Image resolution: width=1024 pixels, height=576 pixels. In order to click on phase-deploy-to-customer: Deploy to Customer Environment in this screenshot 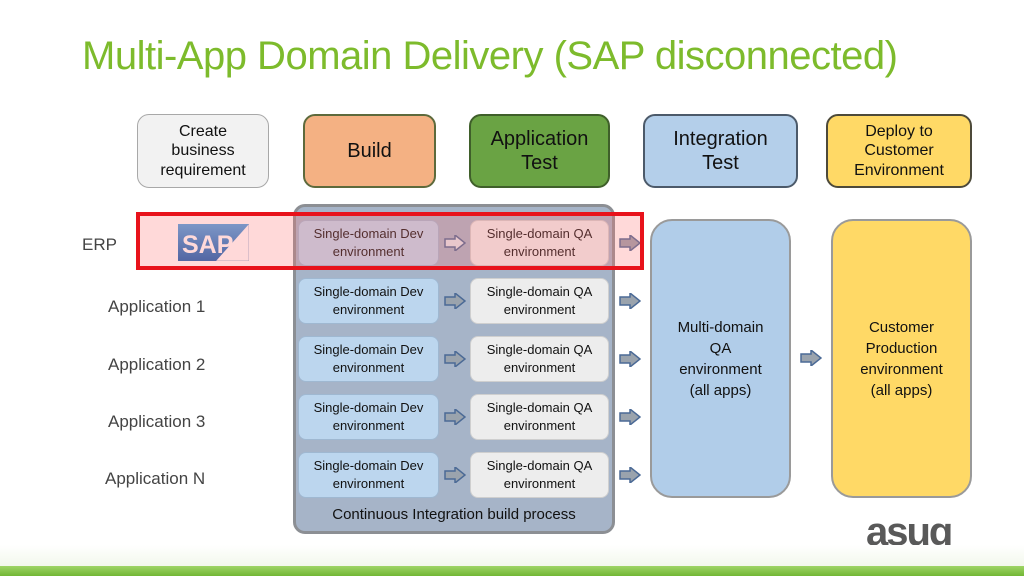, I will do `click(899, 151)`.